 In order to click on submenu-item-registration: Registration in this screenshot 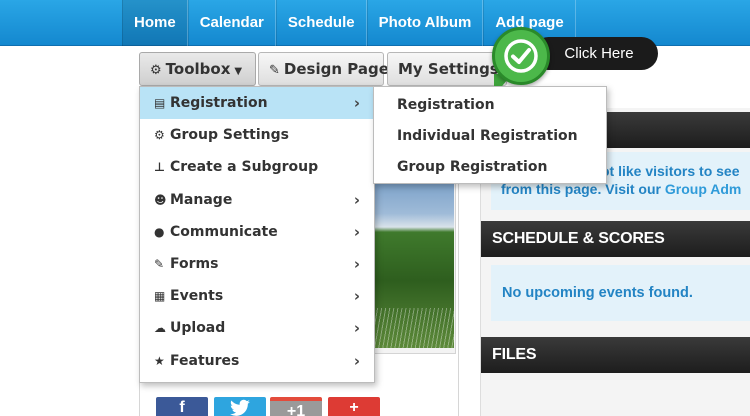, I will do `click(490, 108)`.